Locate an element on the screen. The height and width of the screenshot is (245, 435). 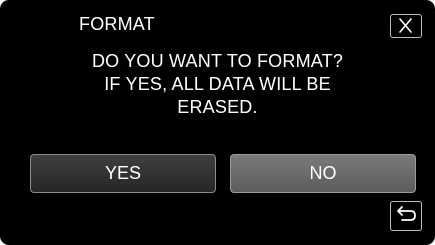
close-button is located at coordinates (406, 26).